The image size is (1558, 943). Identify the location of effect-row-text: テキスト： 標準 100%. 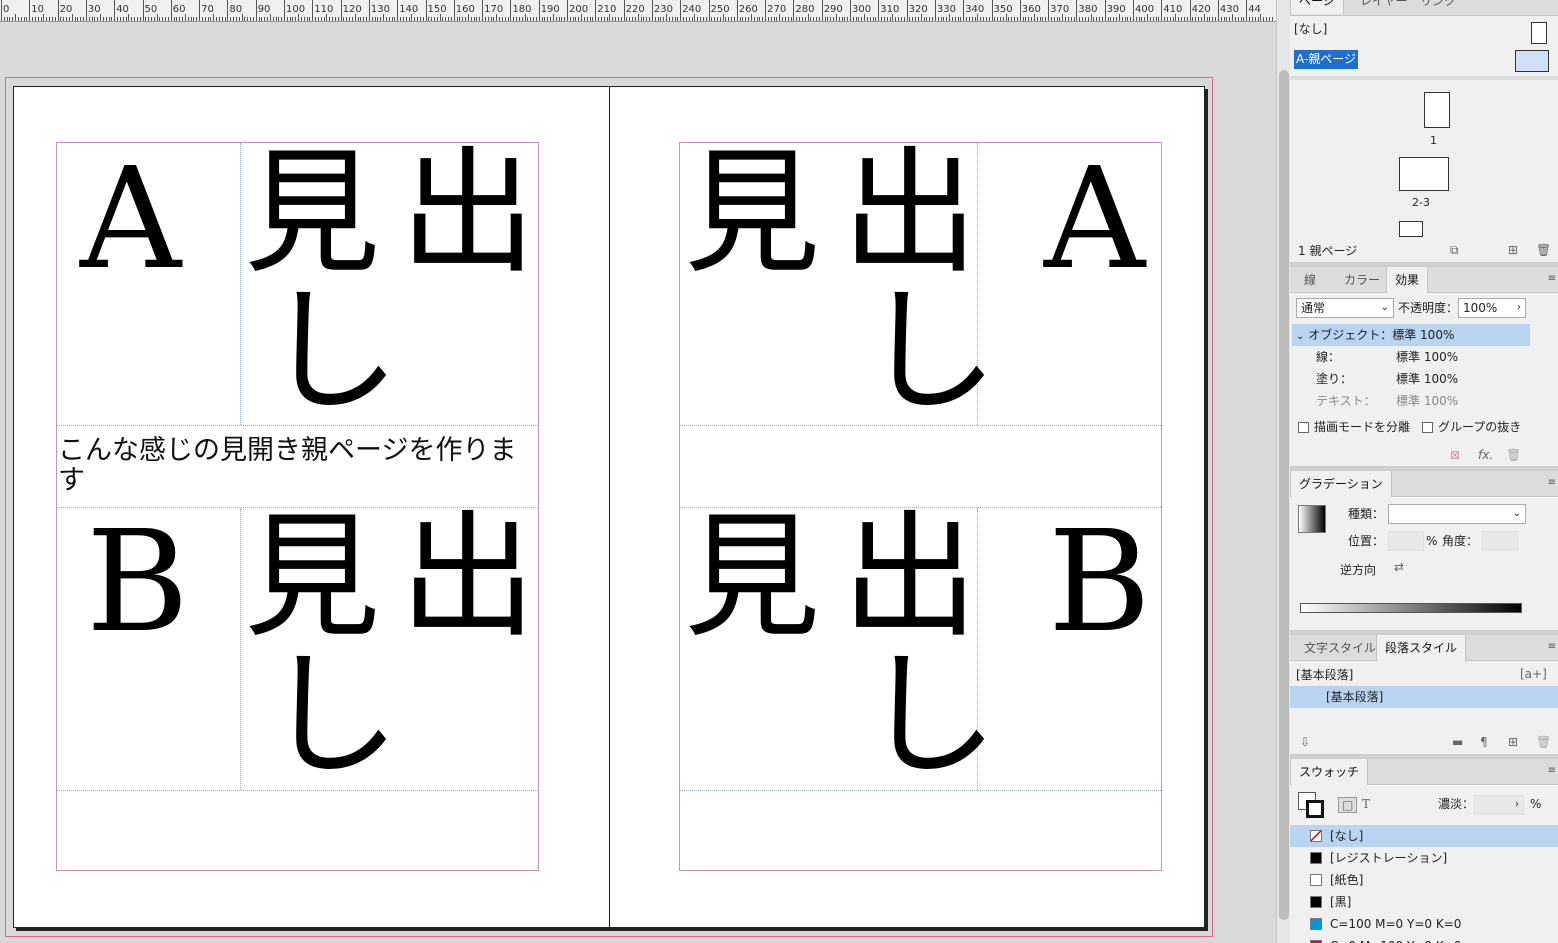
(1411, 401).